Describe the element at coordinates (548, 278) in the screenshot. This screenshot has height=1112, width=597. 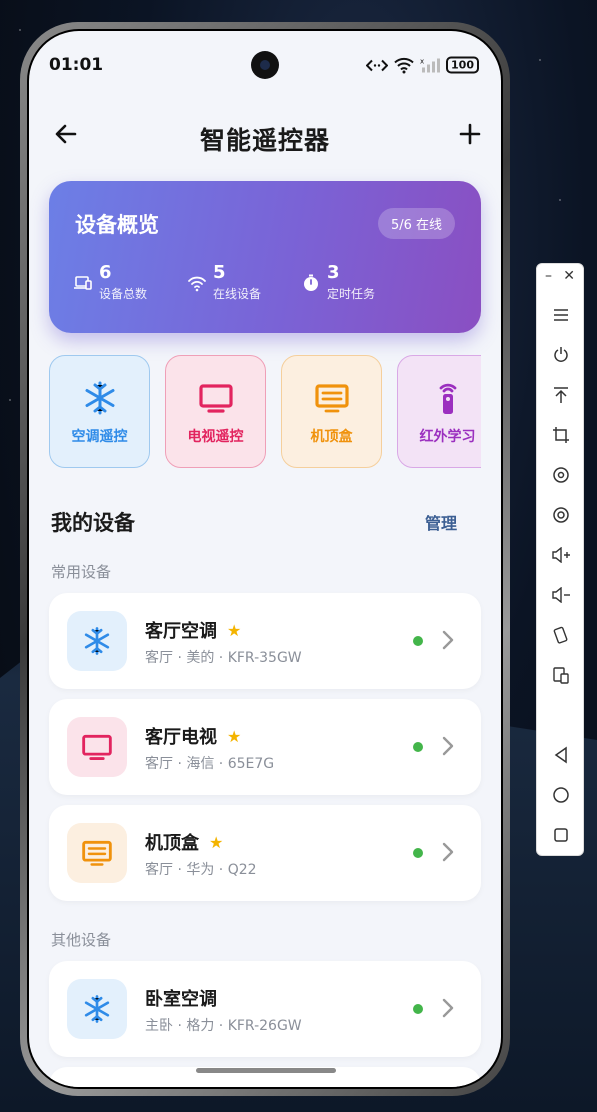
I see `minimize-icon: –` at that location.